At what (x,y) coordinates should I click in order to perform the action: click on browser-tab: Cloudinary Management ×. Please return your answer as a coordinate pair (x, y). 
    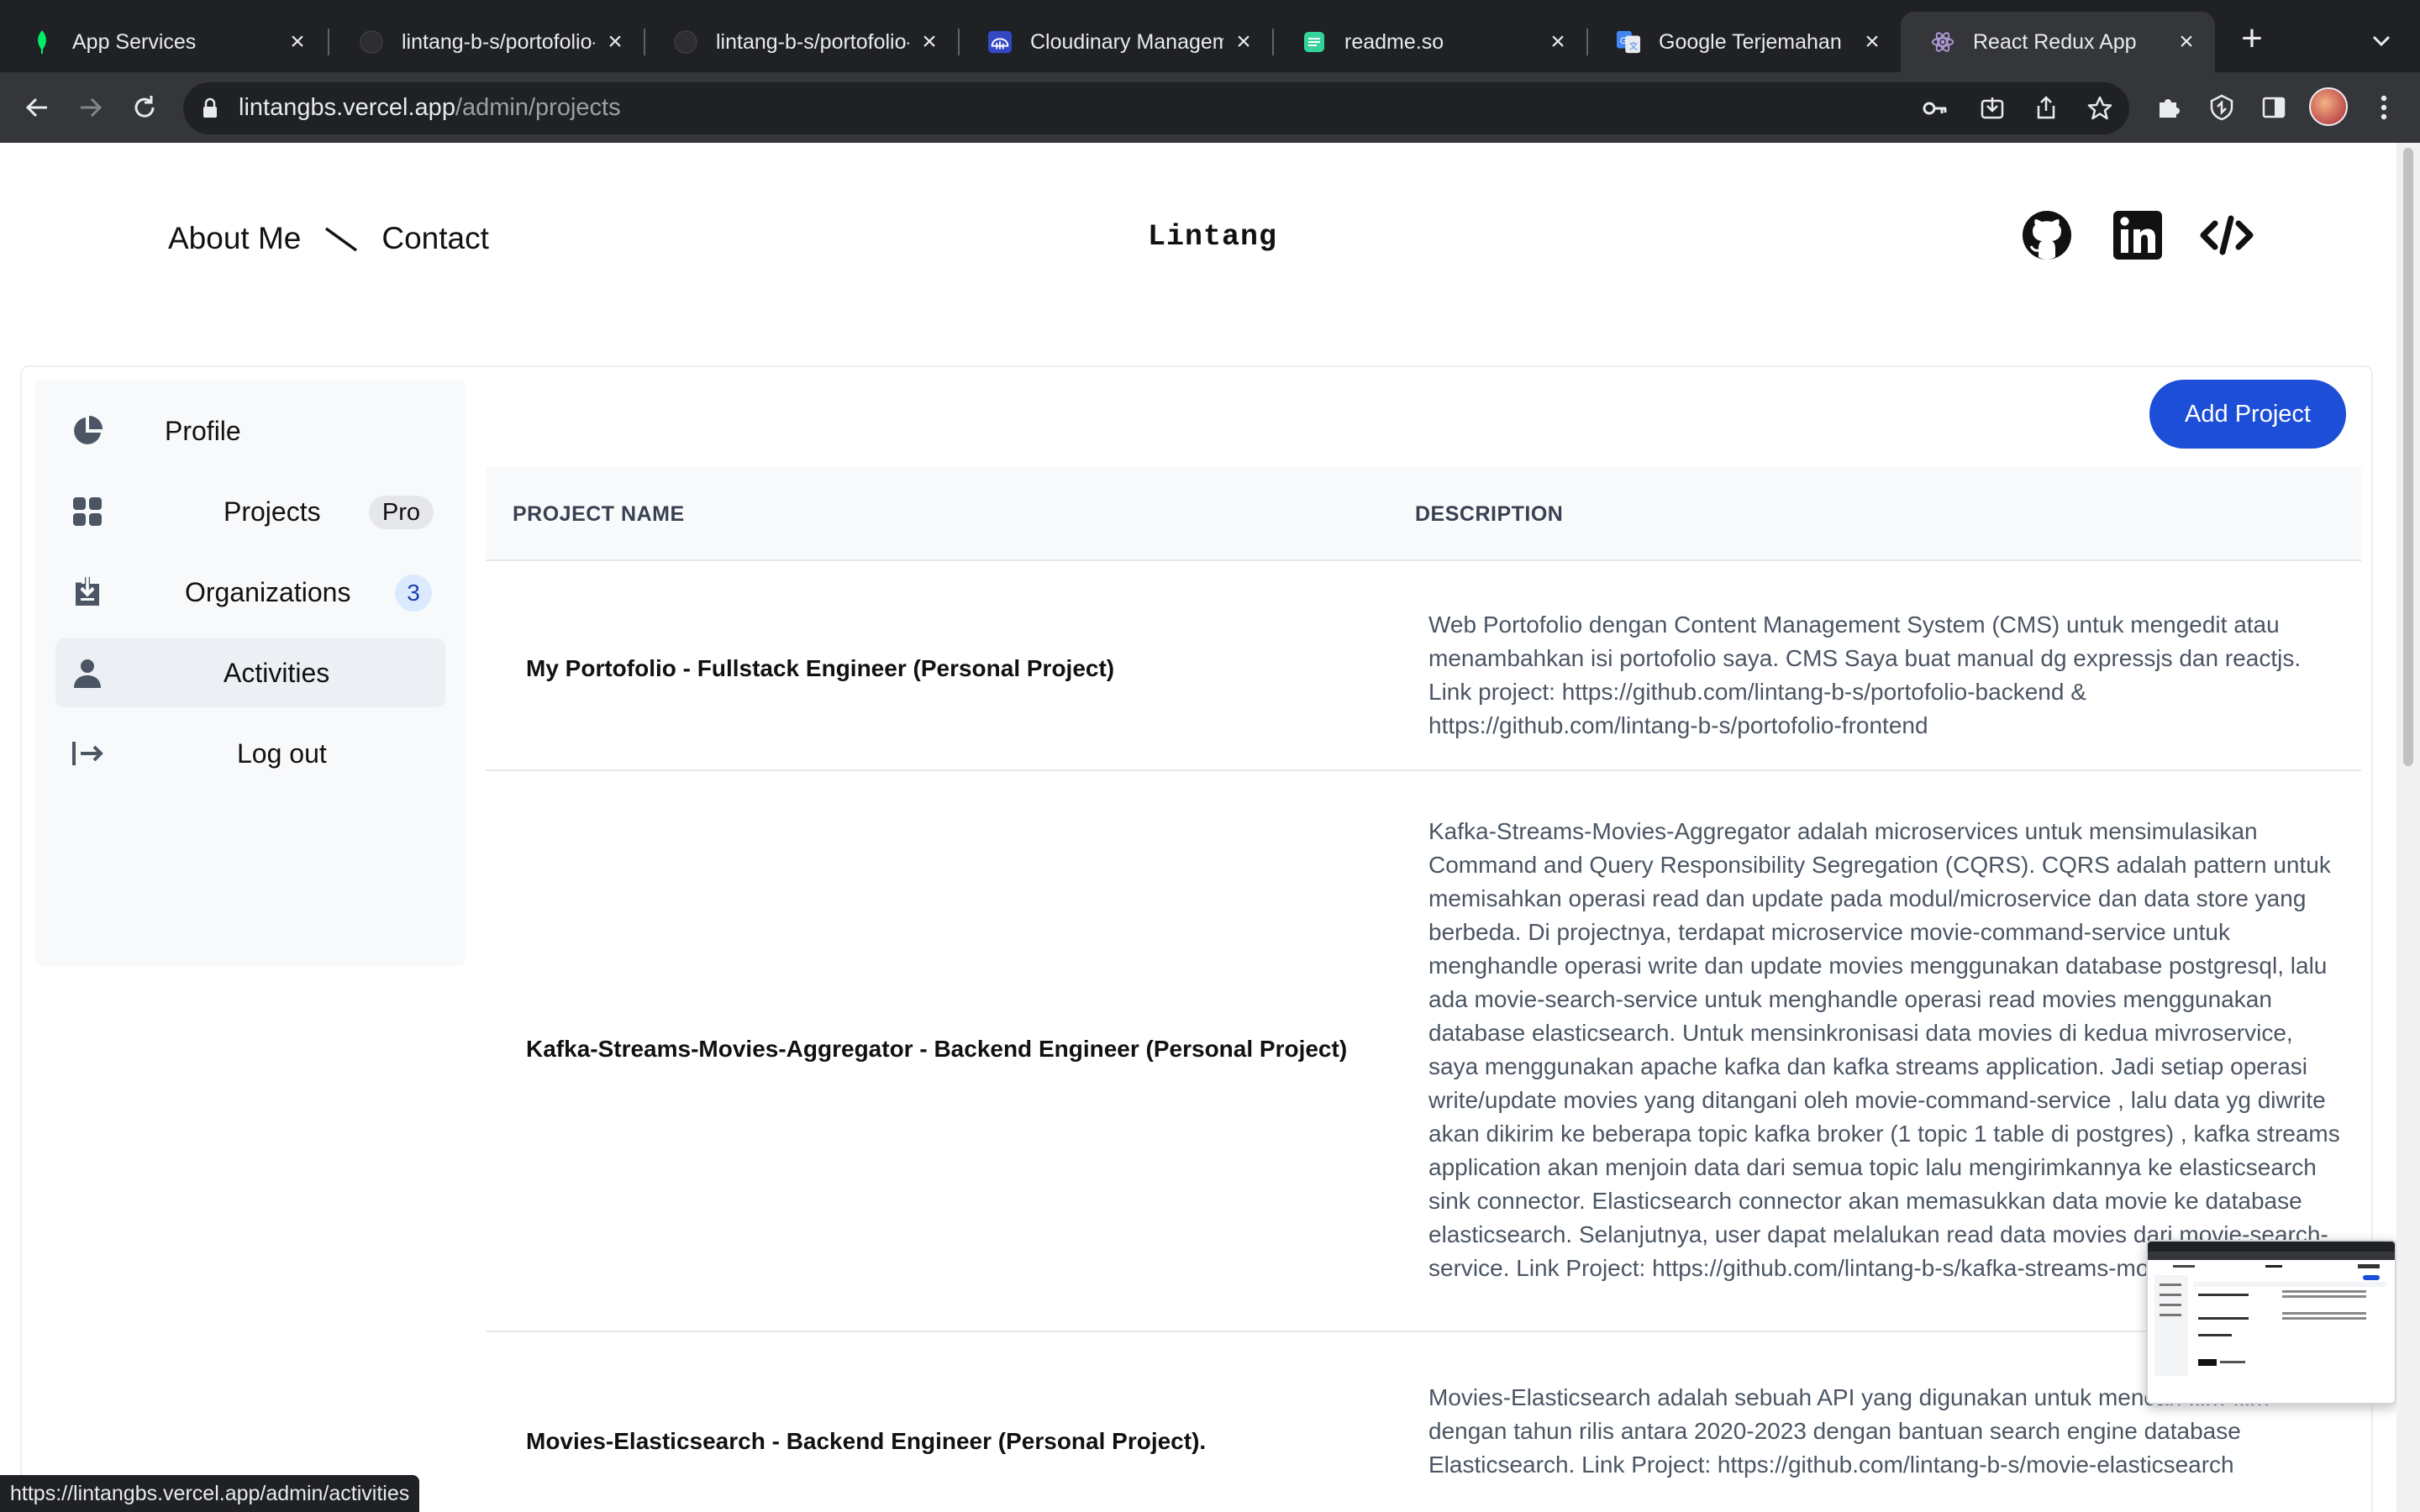
    Looking at the image, I should click on (1115, 42).